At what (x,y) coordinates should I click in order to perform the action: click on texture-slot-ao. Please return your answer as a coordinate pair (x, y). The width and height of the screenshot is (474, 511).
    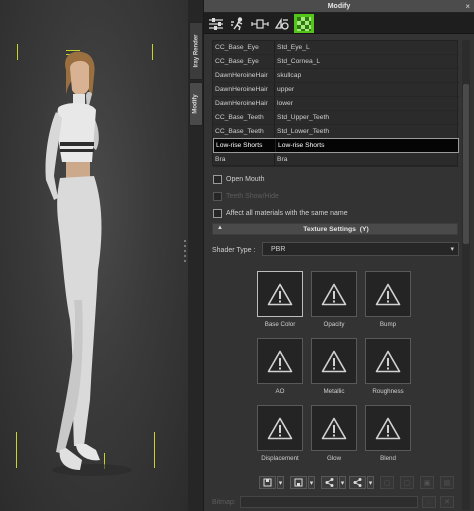
    Looking at the image, I should click on (280, 361).